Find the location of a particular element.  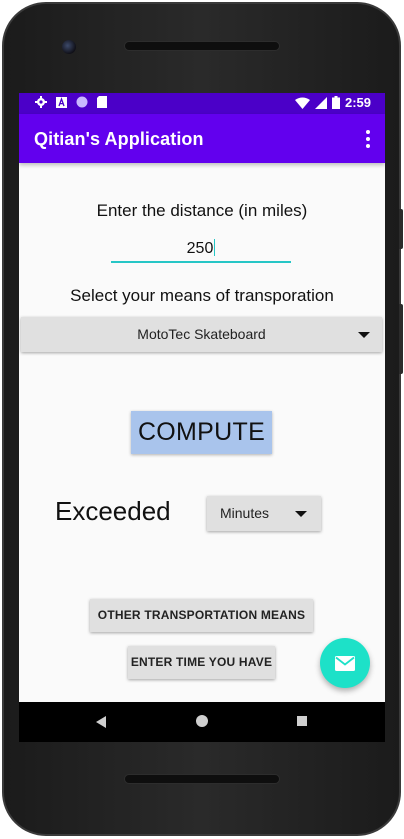

front-camera is located at coordinates (69, 47).